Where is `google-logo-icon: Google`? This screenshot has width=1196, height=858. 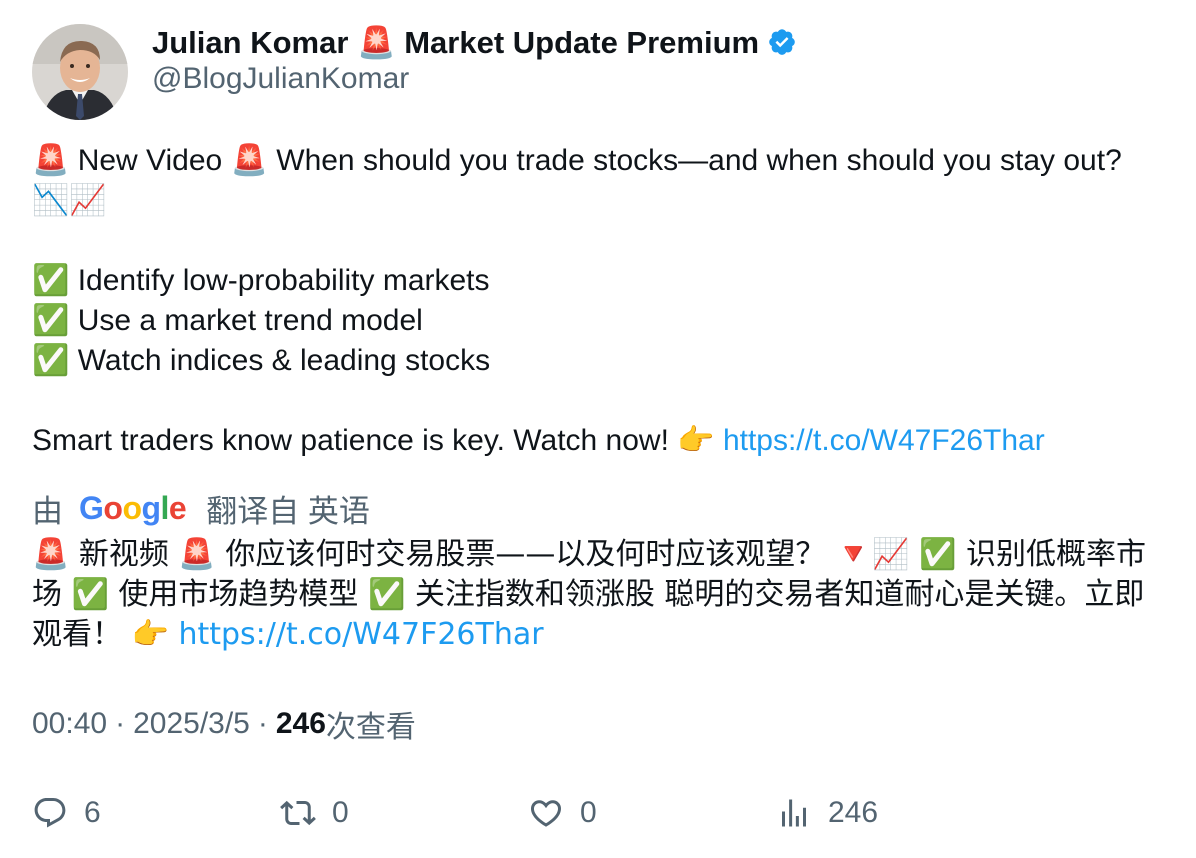 google-logo-icon: Google is located at coordinates (133, 507).